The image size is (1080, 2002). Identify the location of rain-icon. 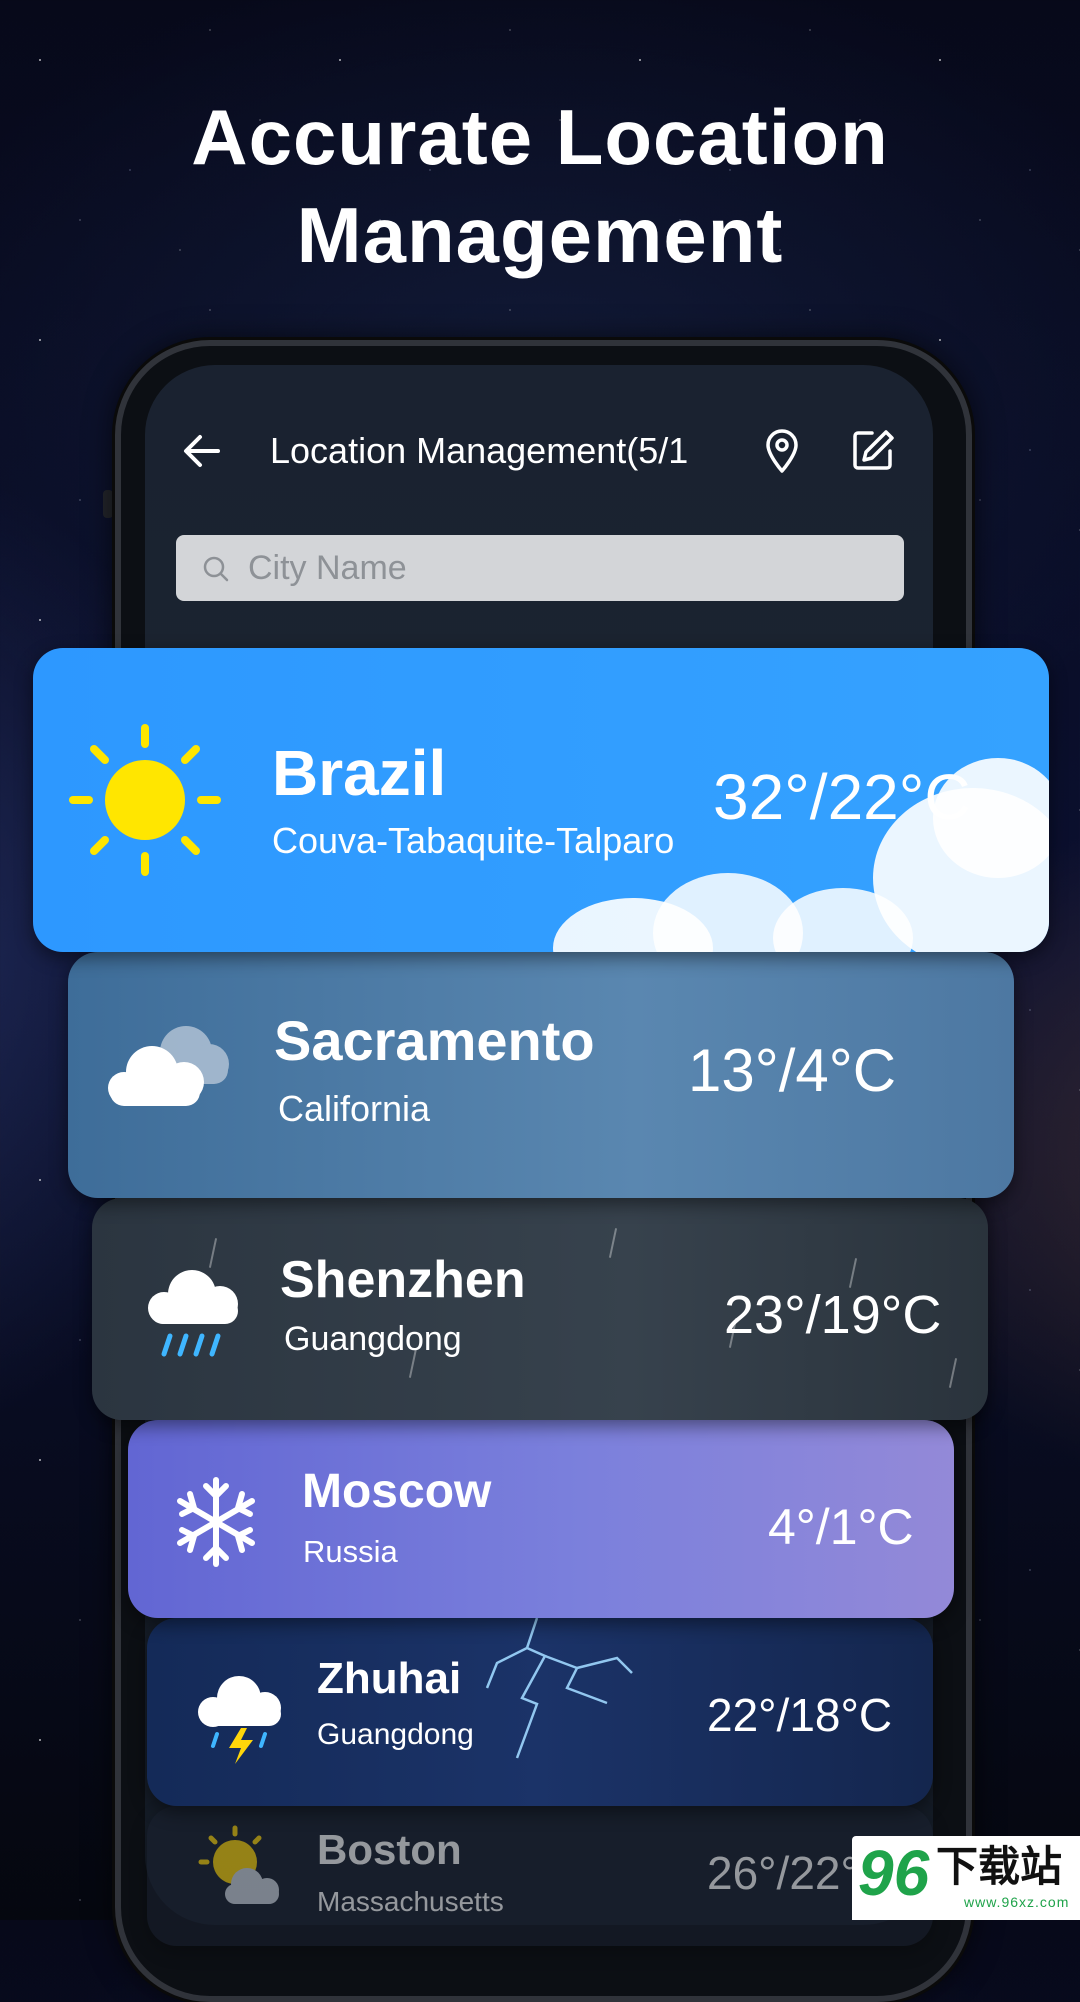
(193, 1313).